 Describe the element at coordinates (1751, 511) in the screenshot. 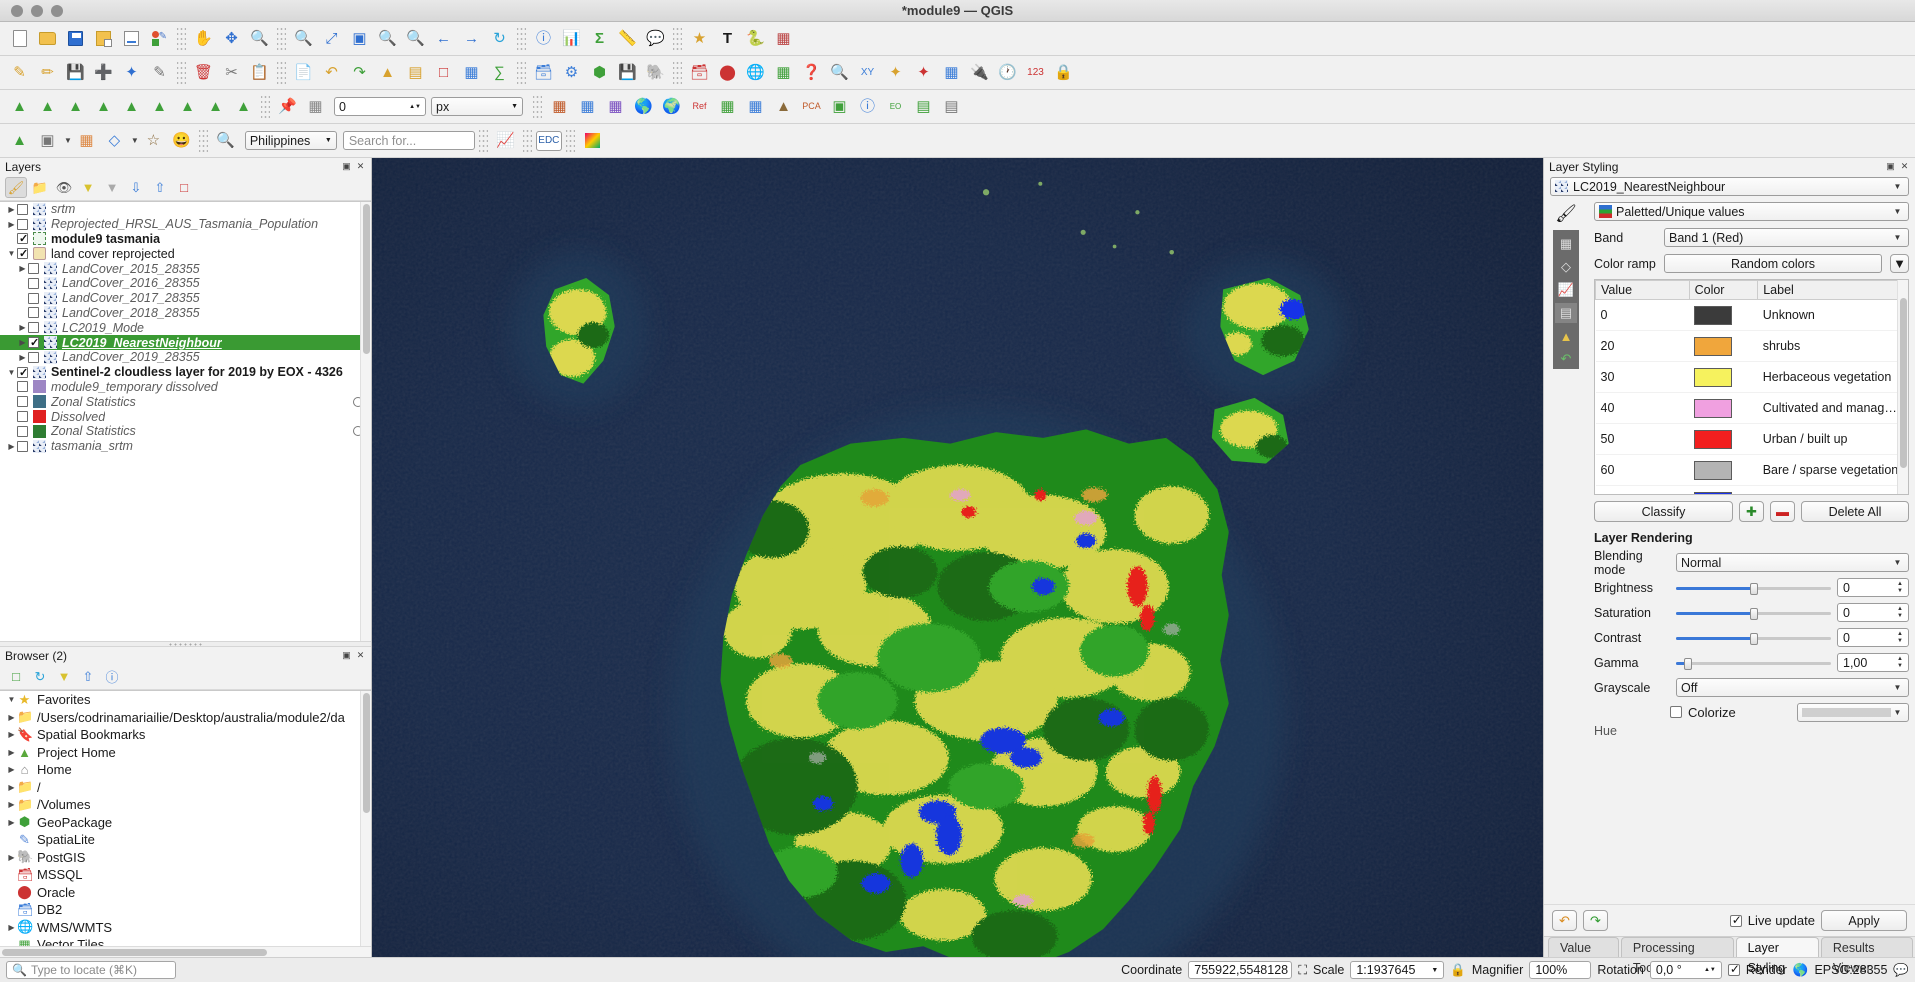

I see `classification-buttons: Classify ✚ ▬ Delete All` at that location.